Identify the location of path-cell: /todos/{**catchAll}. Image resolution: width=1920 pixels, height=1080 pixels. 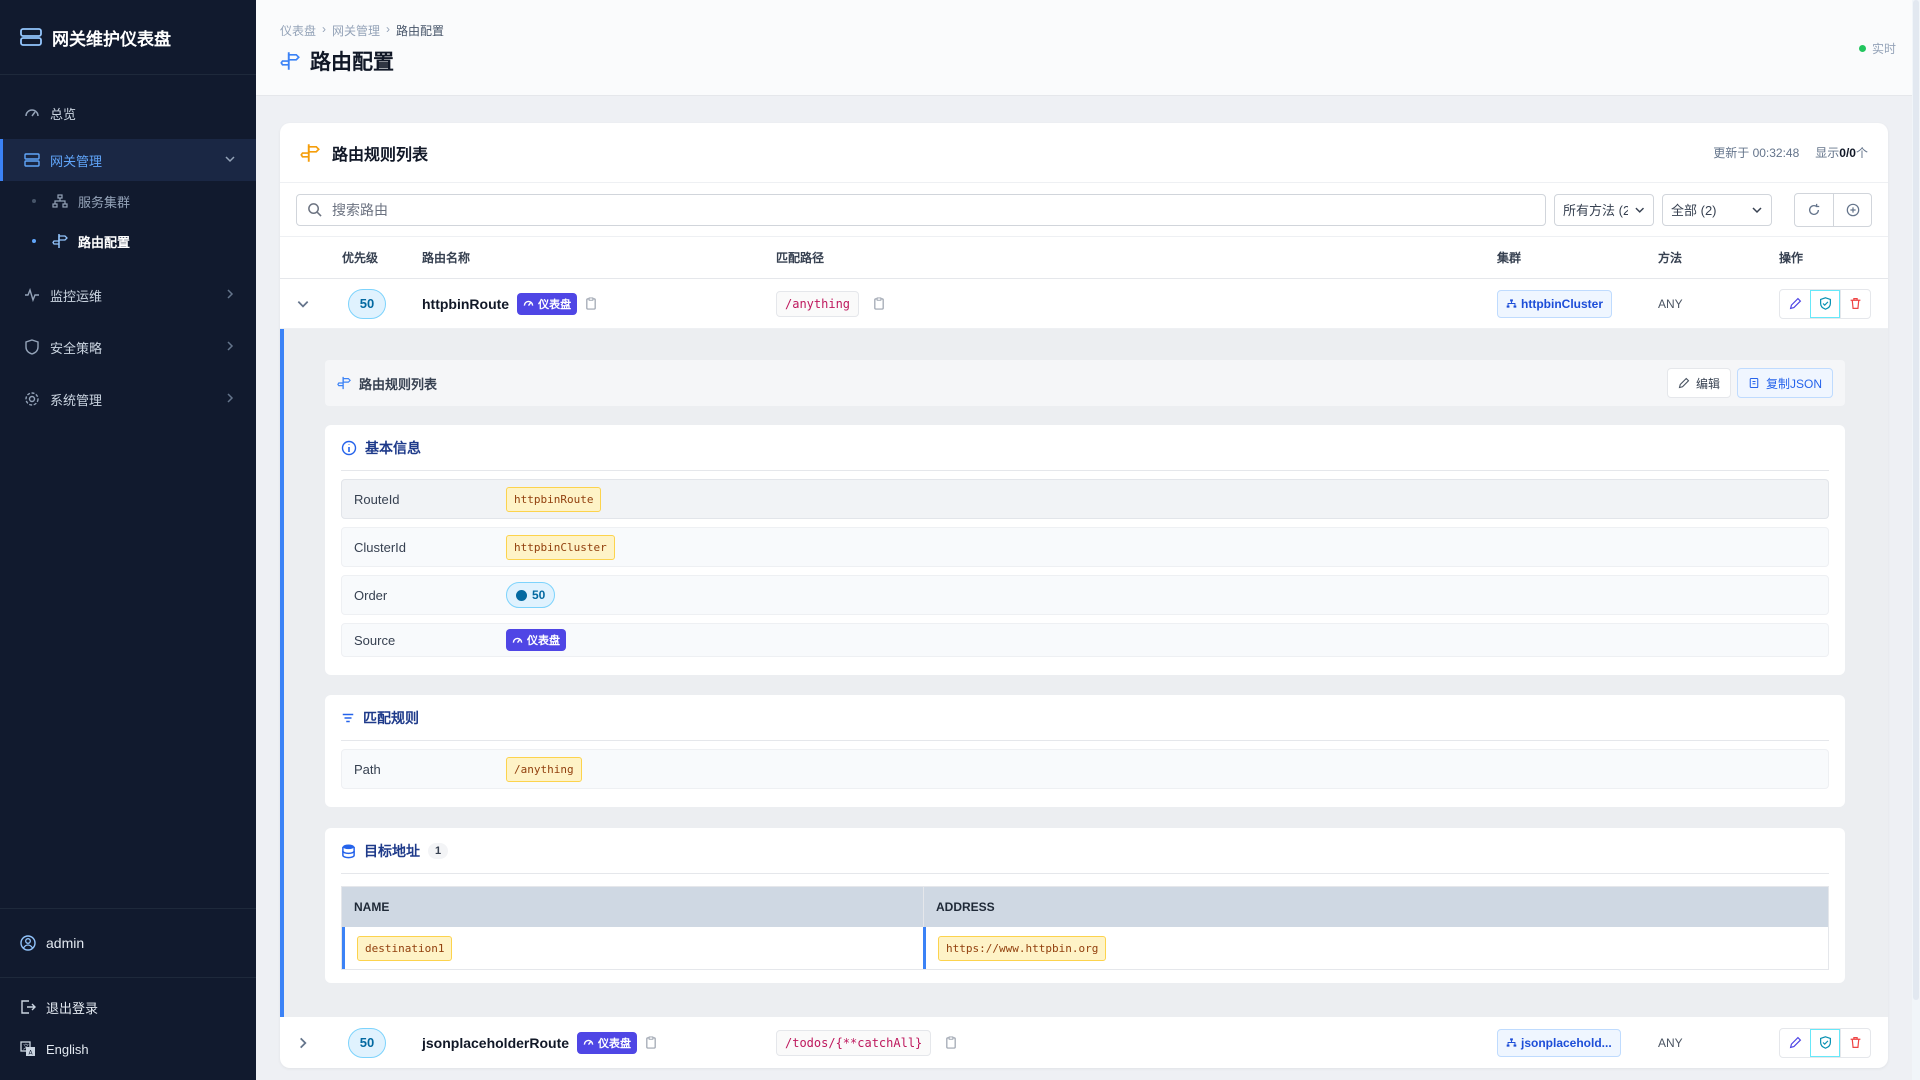
(866, 1042).